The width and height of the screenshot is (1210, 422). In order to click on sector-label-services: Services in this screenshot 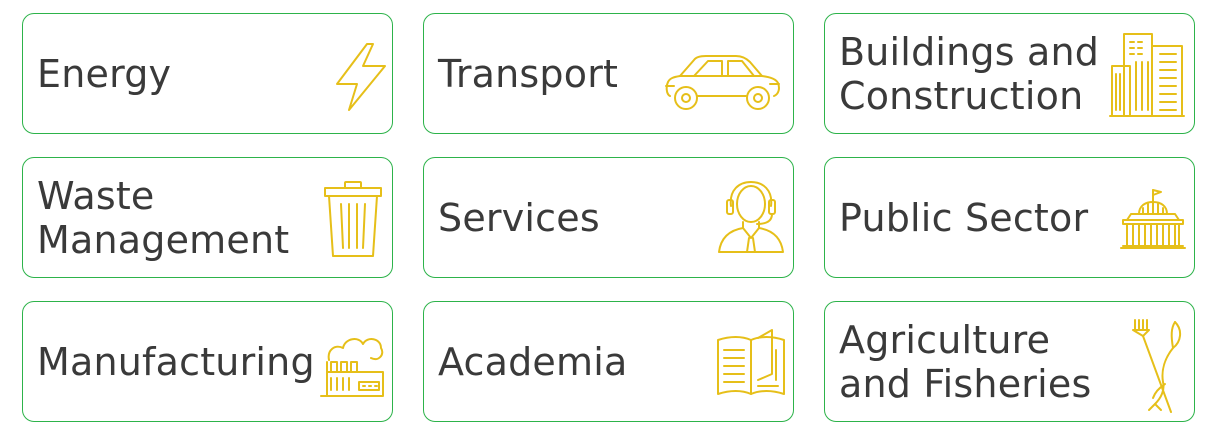, I will do `click(519, 217)`.